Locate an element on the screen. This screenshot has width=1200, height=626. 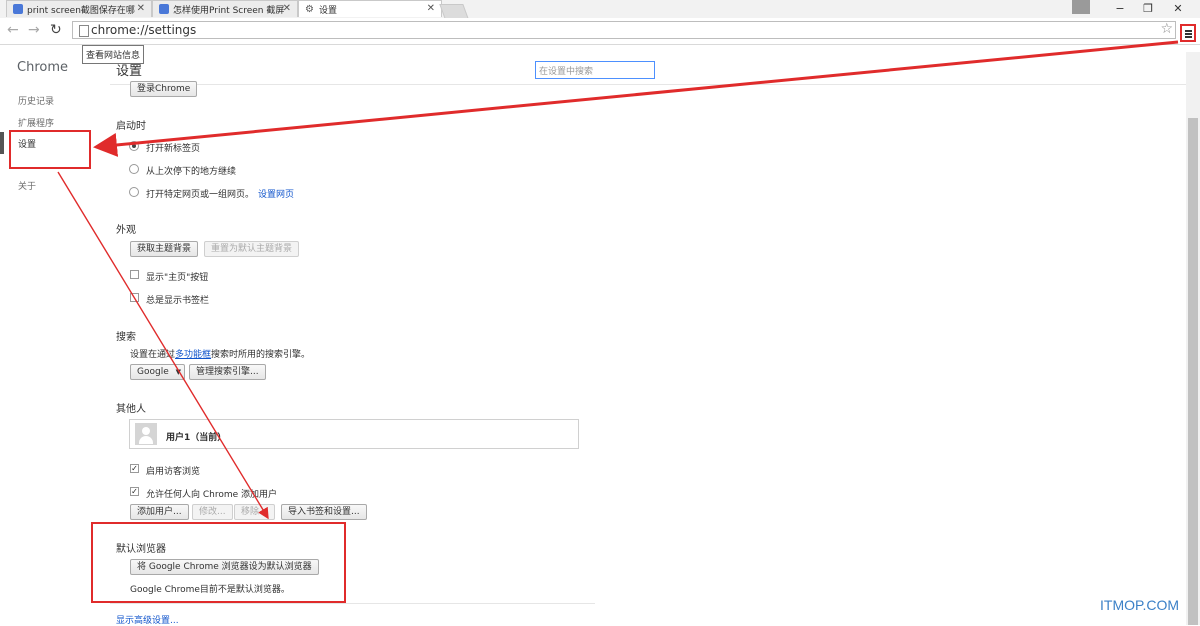
guest-browsing-checkbox: ✓ is located at coordinates (134, 468).